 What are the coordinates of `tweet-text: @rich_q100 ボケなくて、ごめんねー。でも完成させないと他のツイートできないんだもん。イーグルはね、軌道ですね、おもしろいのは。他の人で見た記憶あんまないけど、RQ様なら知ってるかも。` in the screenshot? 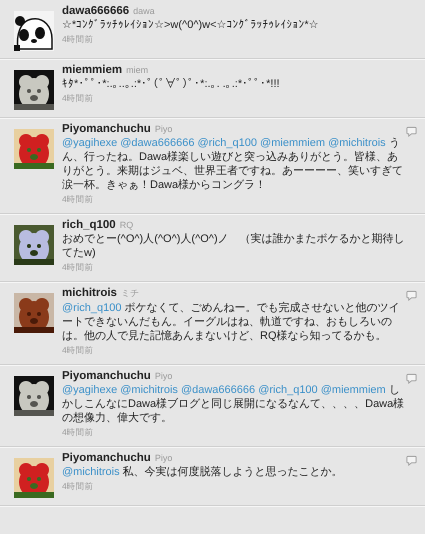 It's located at (231, 322).